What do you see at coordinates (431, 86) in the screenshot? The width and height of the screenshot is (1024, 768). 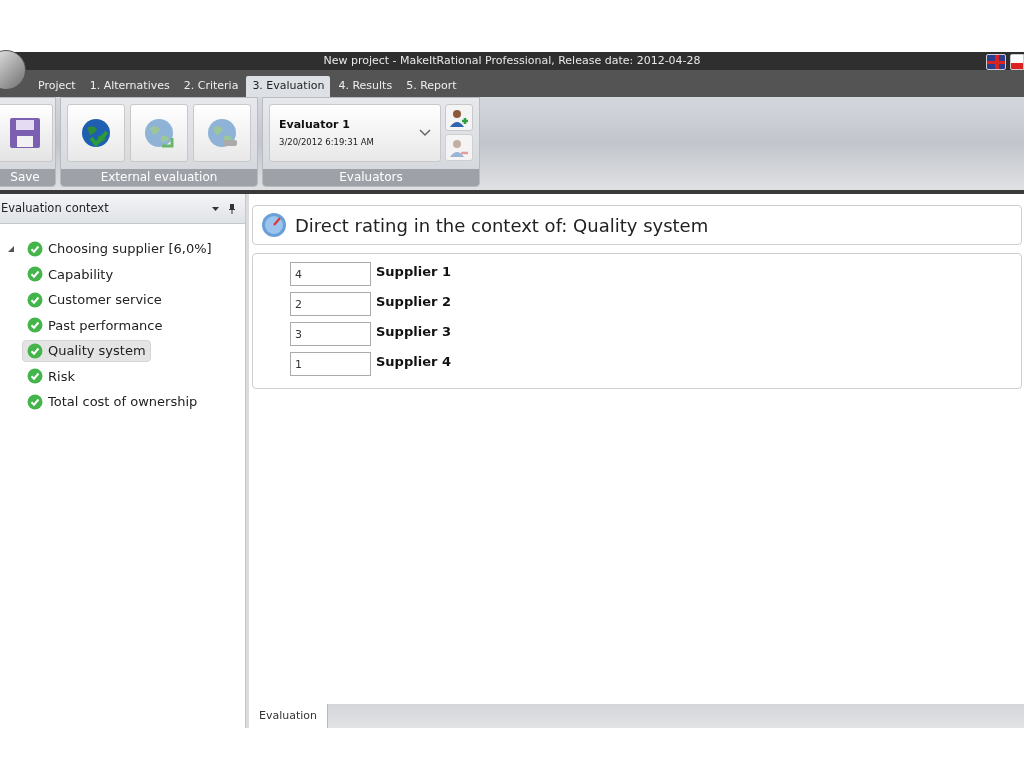 I see `menu-tab: 5. Report` at bounding box center [431, 86].